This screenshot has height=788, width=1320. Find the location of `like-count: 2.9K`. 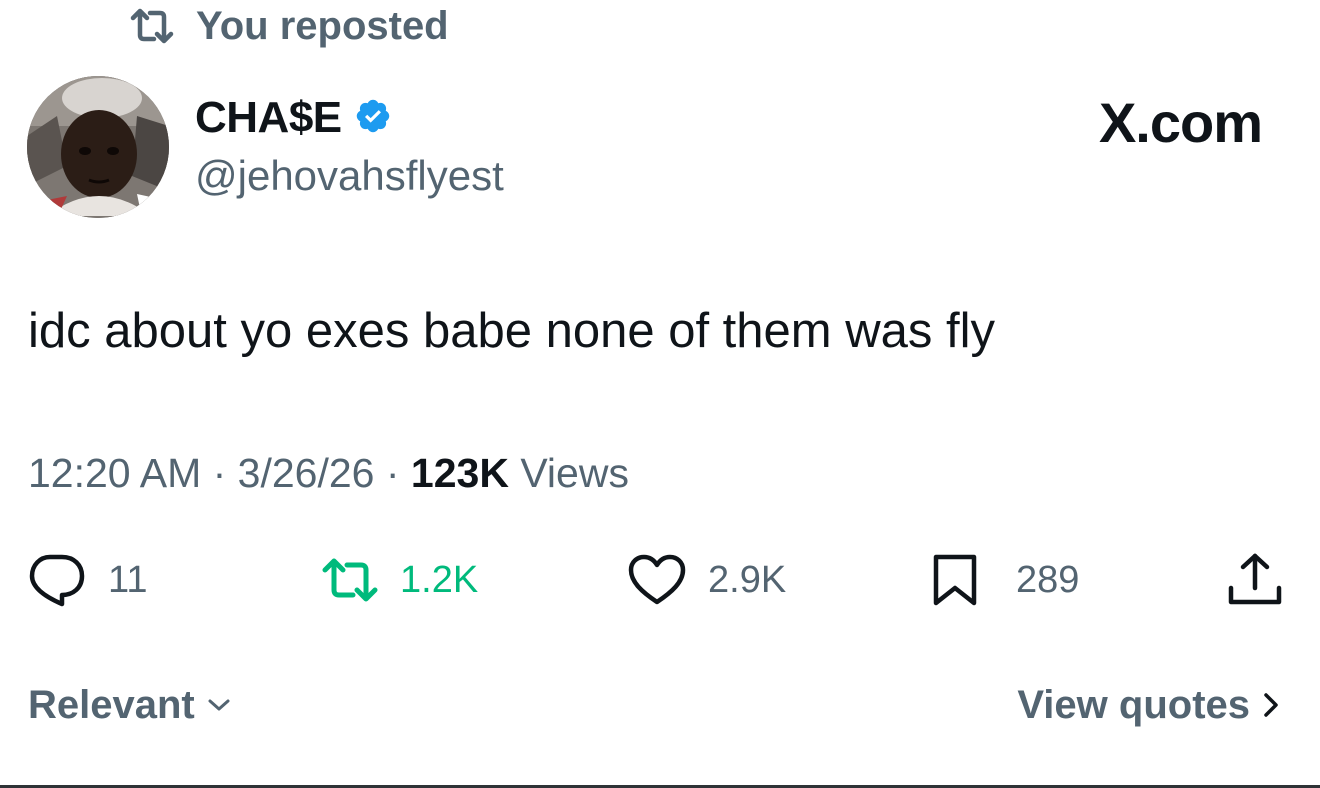

like-count: 2.9K is located at coordinates (747, 579).